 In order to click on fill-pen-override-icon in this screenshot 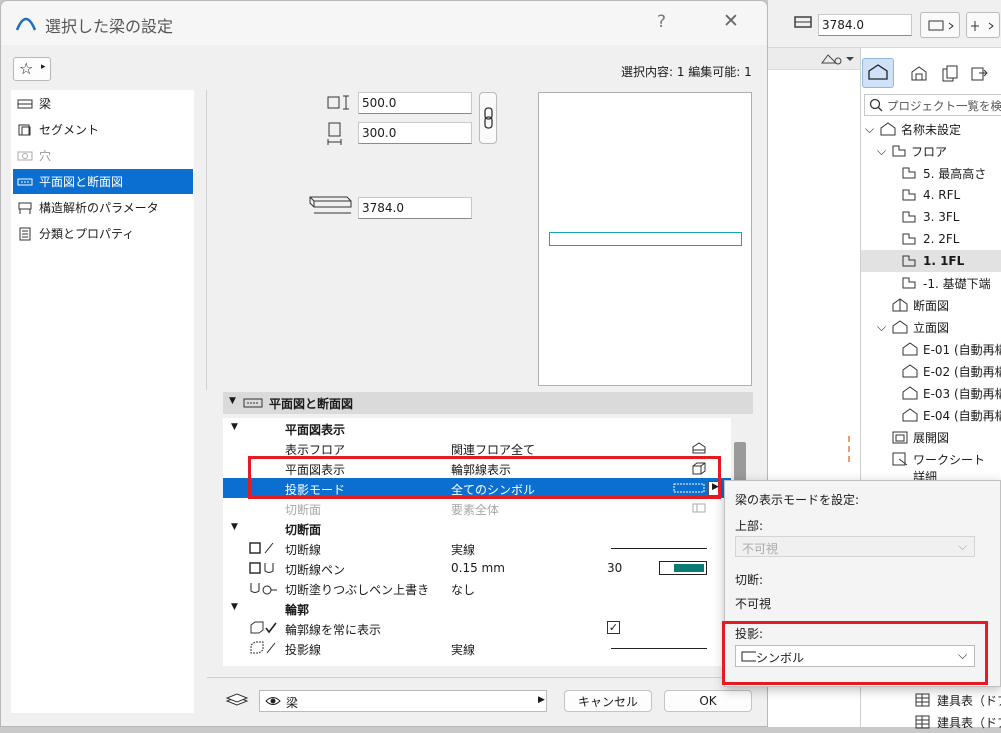, I will do `click(263, 589)`.